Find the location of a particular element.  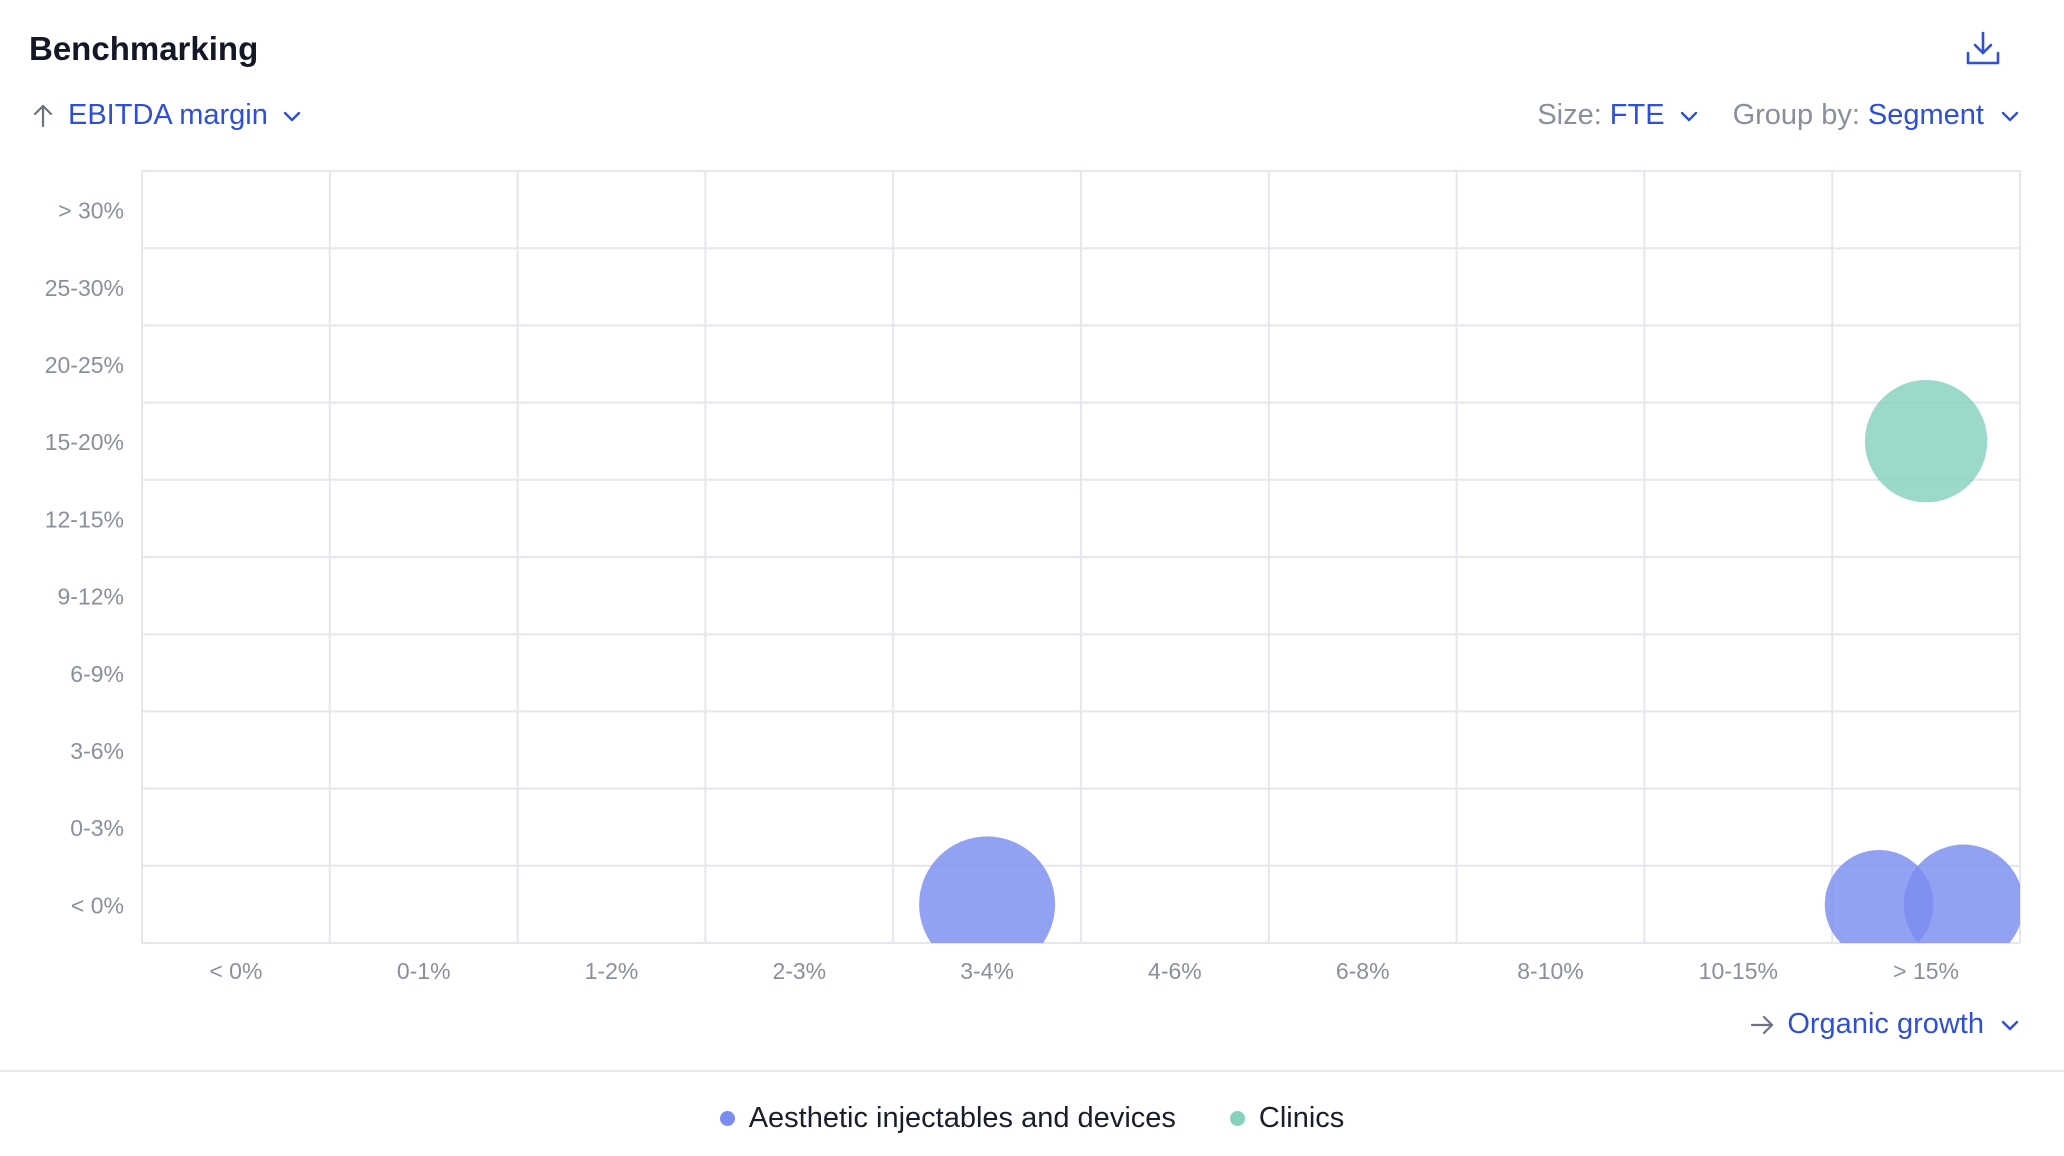

legend-label: Clinics is located at coordinates (1301, 1118).